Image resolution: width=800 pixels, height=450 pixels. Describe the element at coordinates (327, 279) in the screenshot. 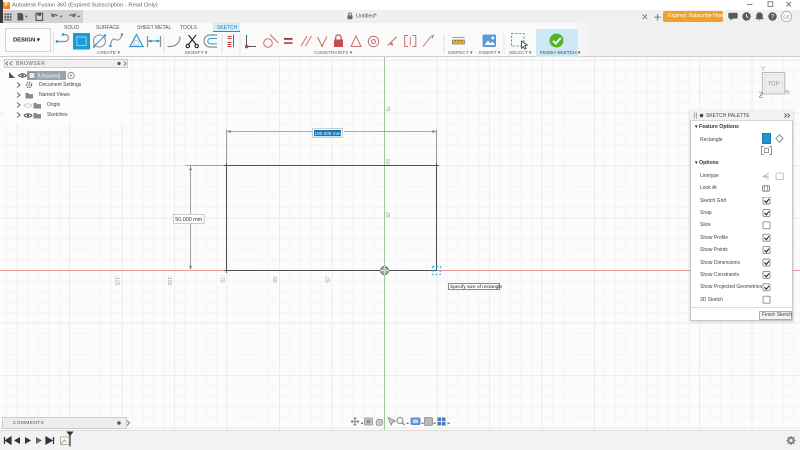

I see `svg-text: -25` at that location.